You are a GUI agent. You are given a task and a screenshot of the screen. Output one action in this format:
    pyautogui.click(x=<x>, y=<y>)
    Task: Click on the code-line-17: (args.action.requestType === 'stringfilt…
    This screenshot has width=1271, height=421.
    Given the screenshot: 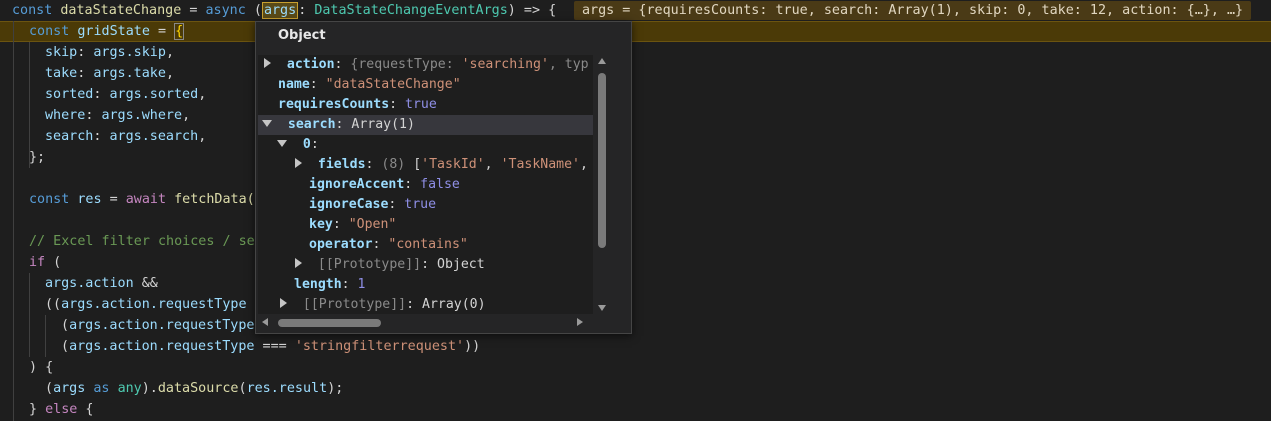 What is the action you would take?
    pyautogui.click(x=270, y=346)
    